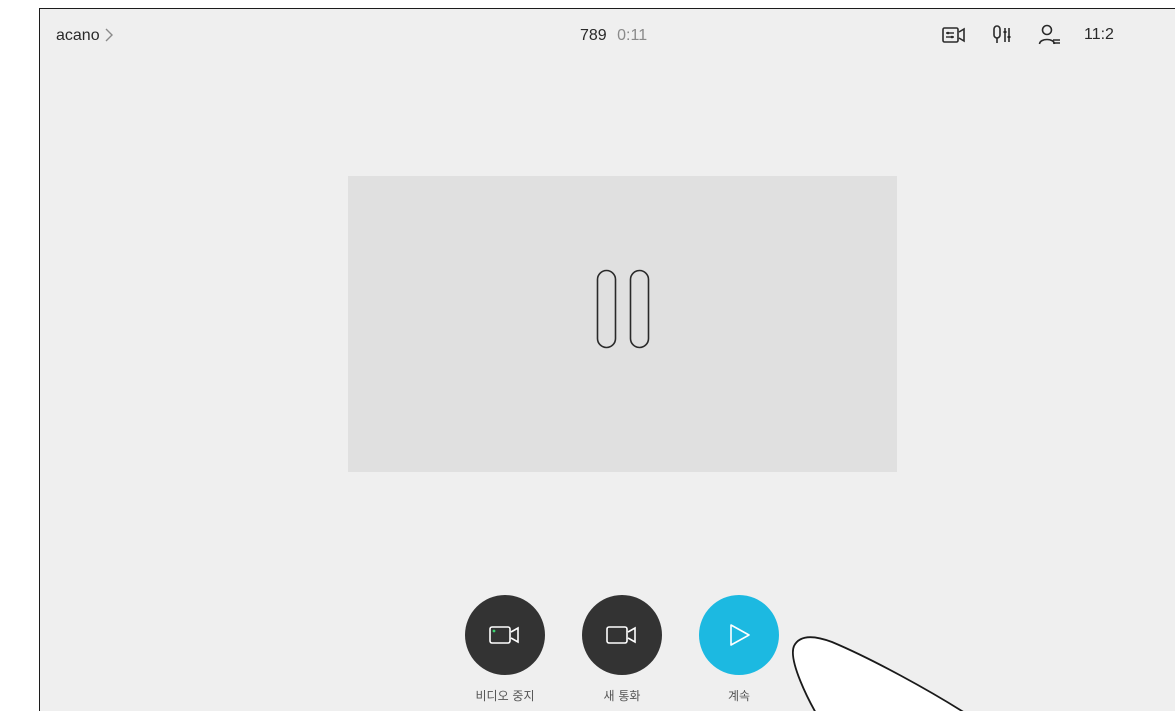 The height and width of the screenshot is (711, 1175). What do you see at coordinates (622, 696) in the screenshot?
I see `new-call-label: 새 통화` at bounding box center [622, 696].